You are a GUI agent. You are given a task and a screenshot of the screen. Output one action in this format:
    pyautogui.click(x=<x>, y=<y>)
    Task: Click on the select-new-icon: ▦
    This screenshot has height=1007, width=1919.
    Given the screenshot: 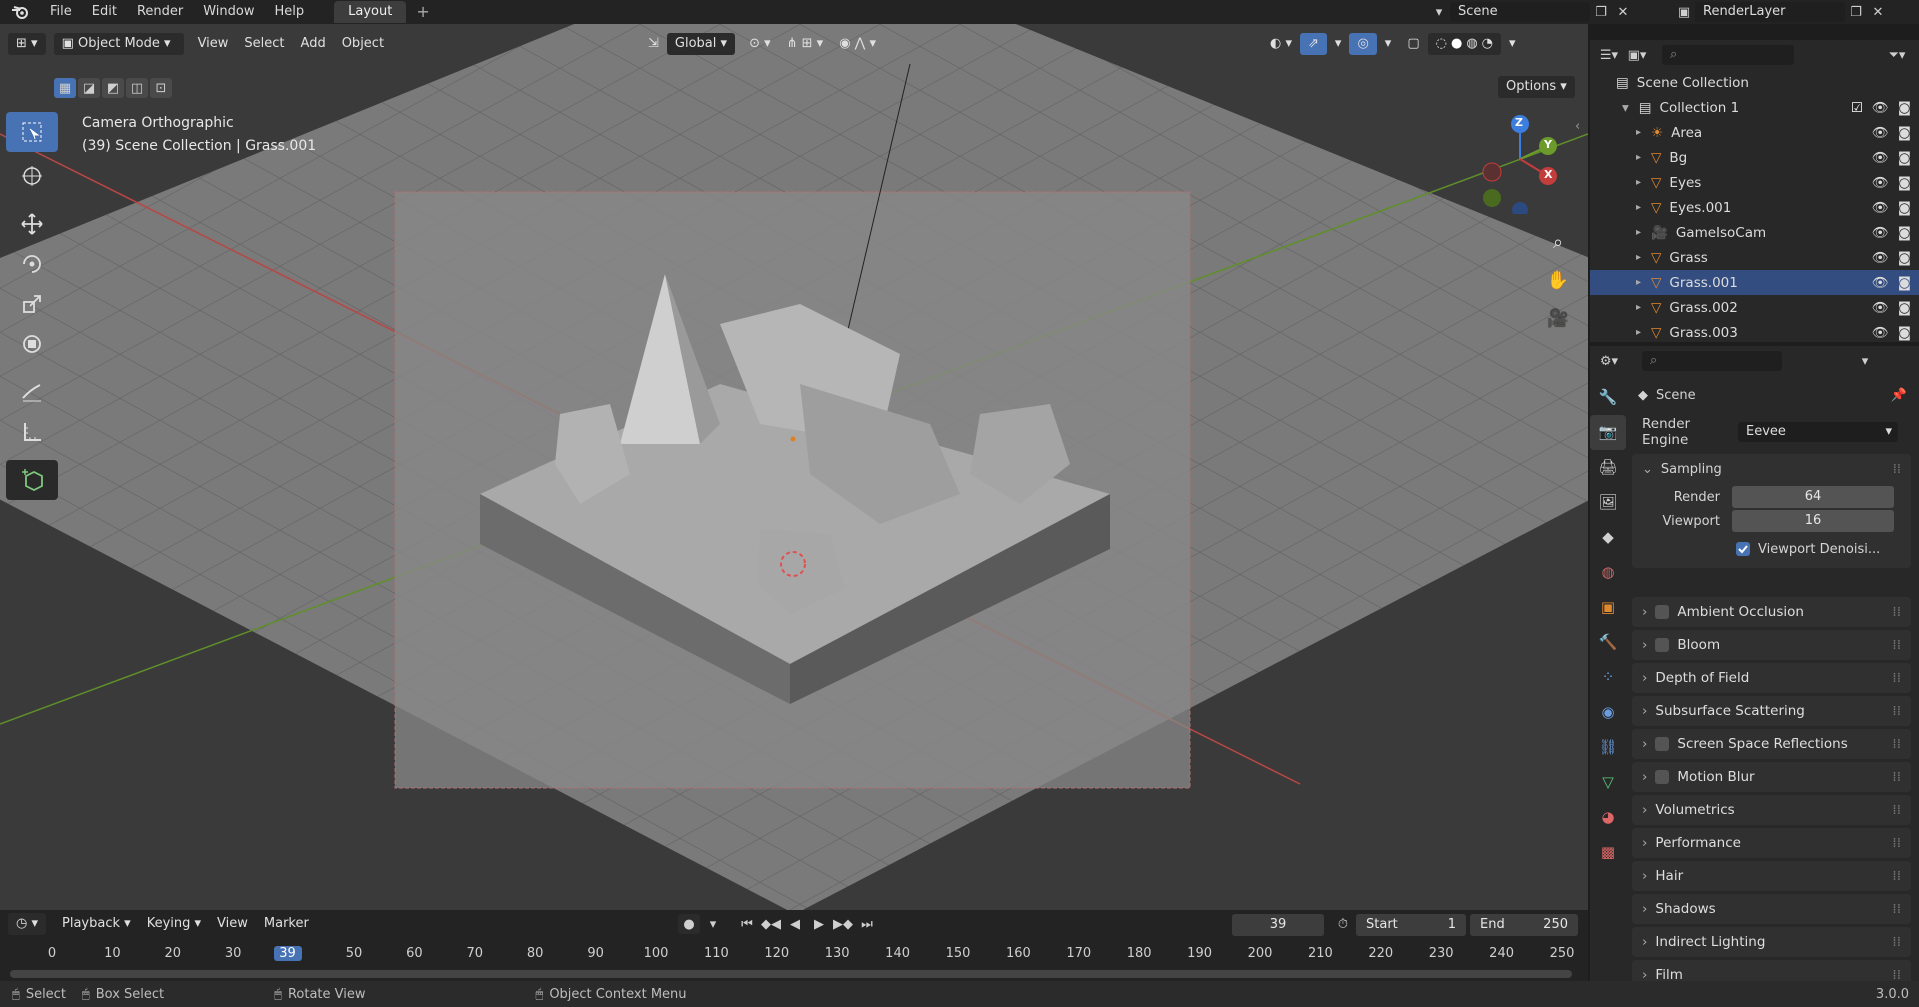 What is the action you would take?
    pyautogui.click(x=65, y=88)
    